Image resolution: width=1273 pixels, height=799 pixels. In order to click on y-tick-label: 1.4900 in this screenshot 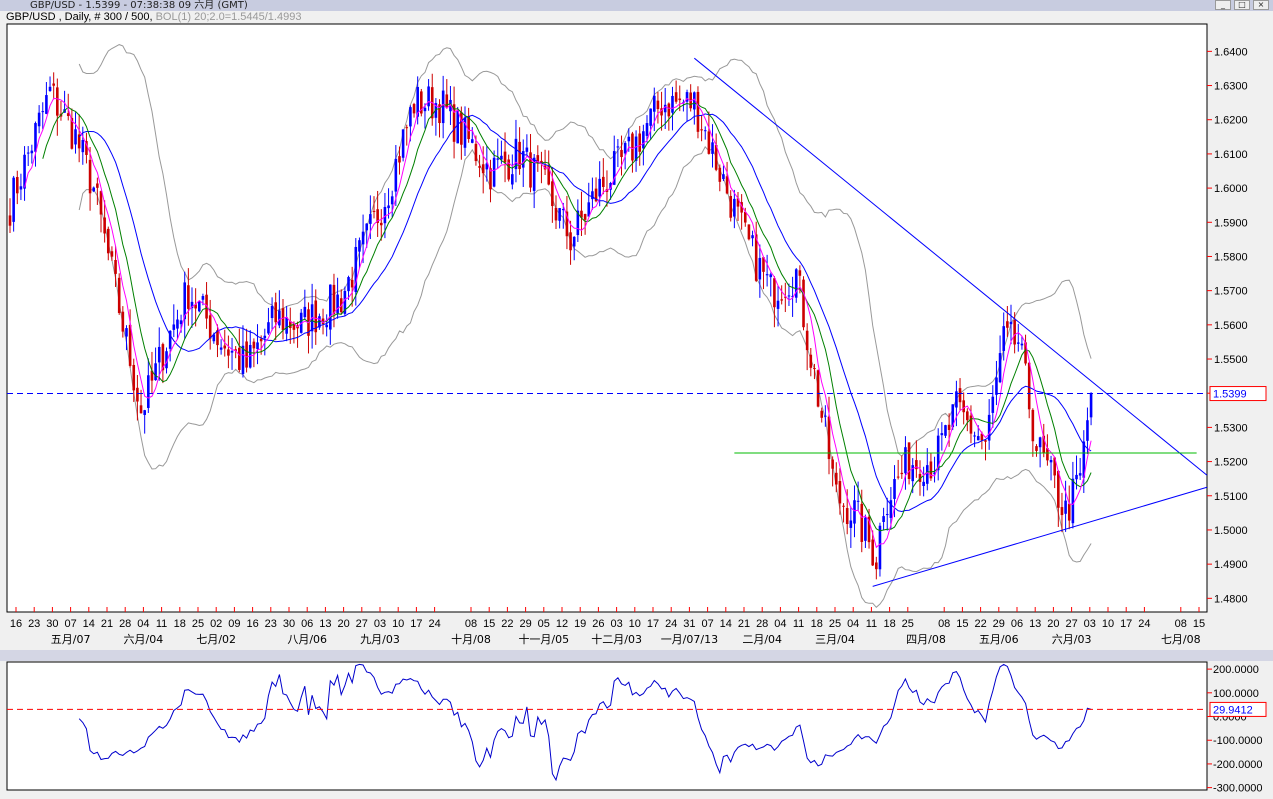, I will do `click(1231, 565)`.